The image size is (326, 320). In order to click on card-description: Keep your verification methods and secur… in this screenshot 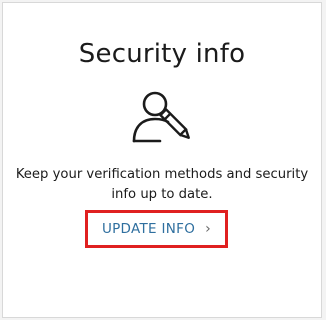, I will do `click(162, 185)`.